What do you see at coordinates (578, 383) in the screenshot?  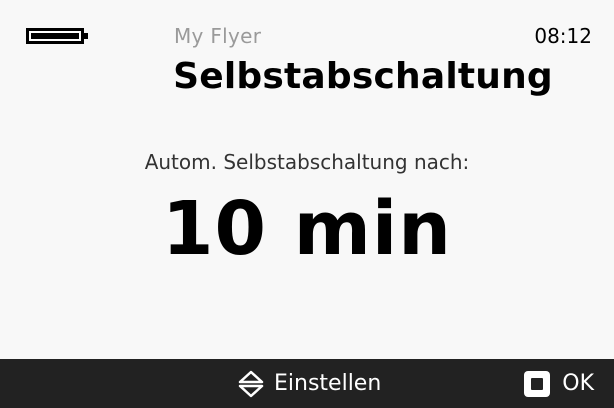 I see `ok-label: OK` at bounding box center [578, 383].